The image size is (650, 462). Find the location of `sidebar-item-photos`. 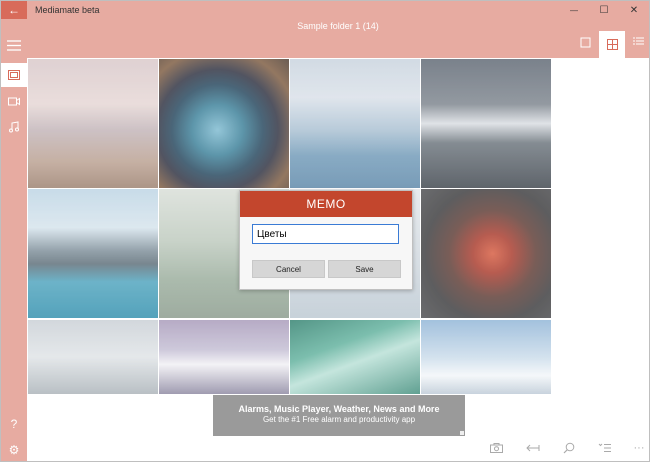

sidebar-item-photos is located at coordinates (14, 75).